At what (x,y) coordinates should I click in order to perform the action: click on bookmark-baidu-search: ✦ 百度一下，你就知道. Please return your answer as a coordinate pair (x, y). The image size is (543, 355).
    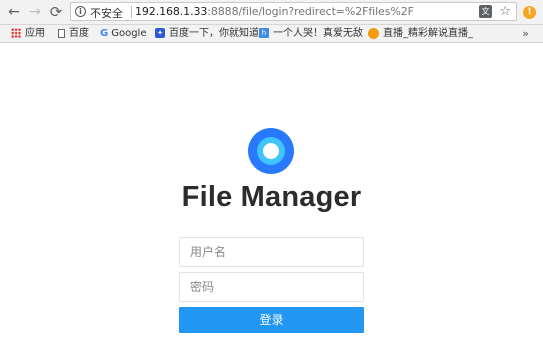
    Looking at the image, I should click on (207, 33).